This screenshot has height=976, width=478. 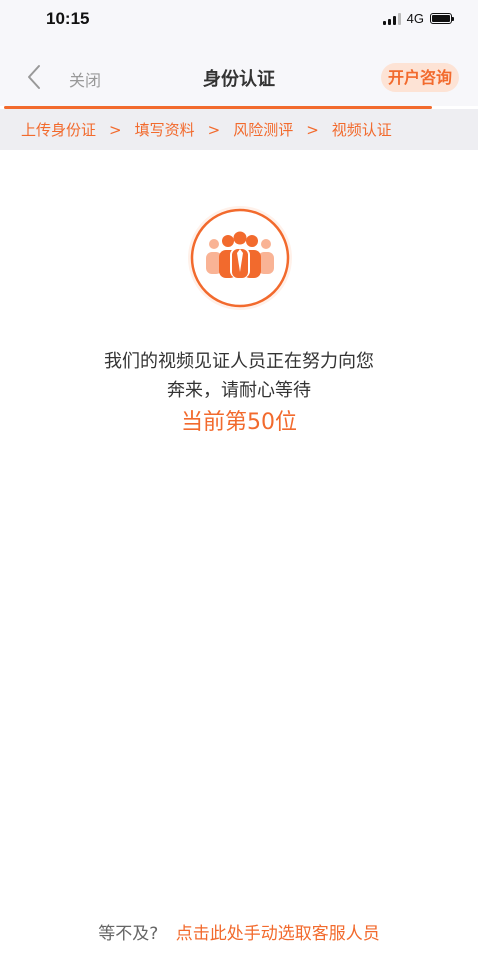 What do you see at coordinates (278, 934) in the screenshot?
I see `choose-agent-link: 点击此处手动选取客服人员` at bounding box center [278, 934].